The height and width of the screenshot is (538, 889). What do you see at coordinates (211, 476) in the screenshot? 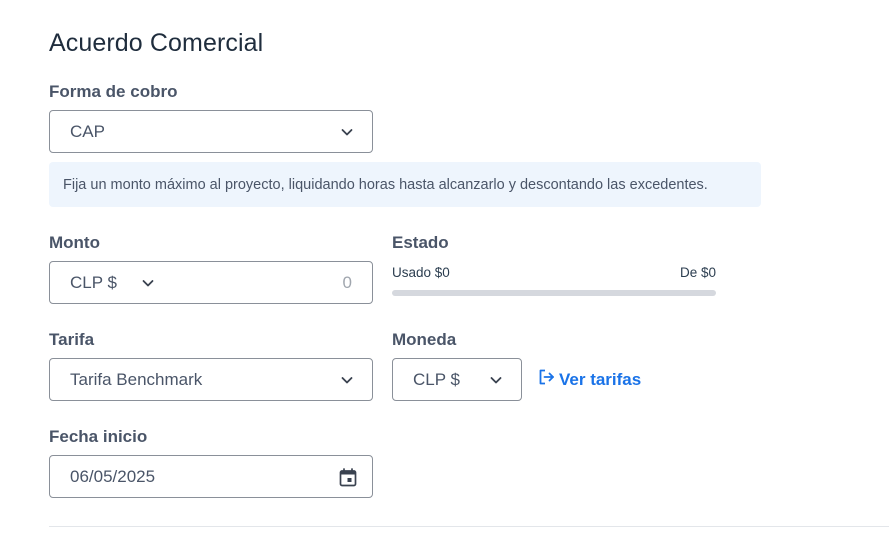
I see `fecha-inicio-input: 06/05/2025` at bounding box center [211, 476].